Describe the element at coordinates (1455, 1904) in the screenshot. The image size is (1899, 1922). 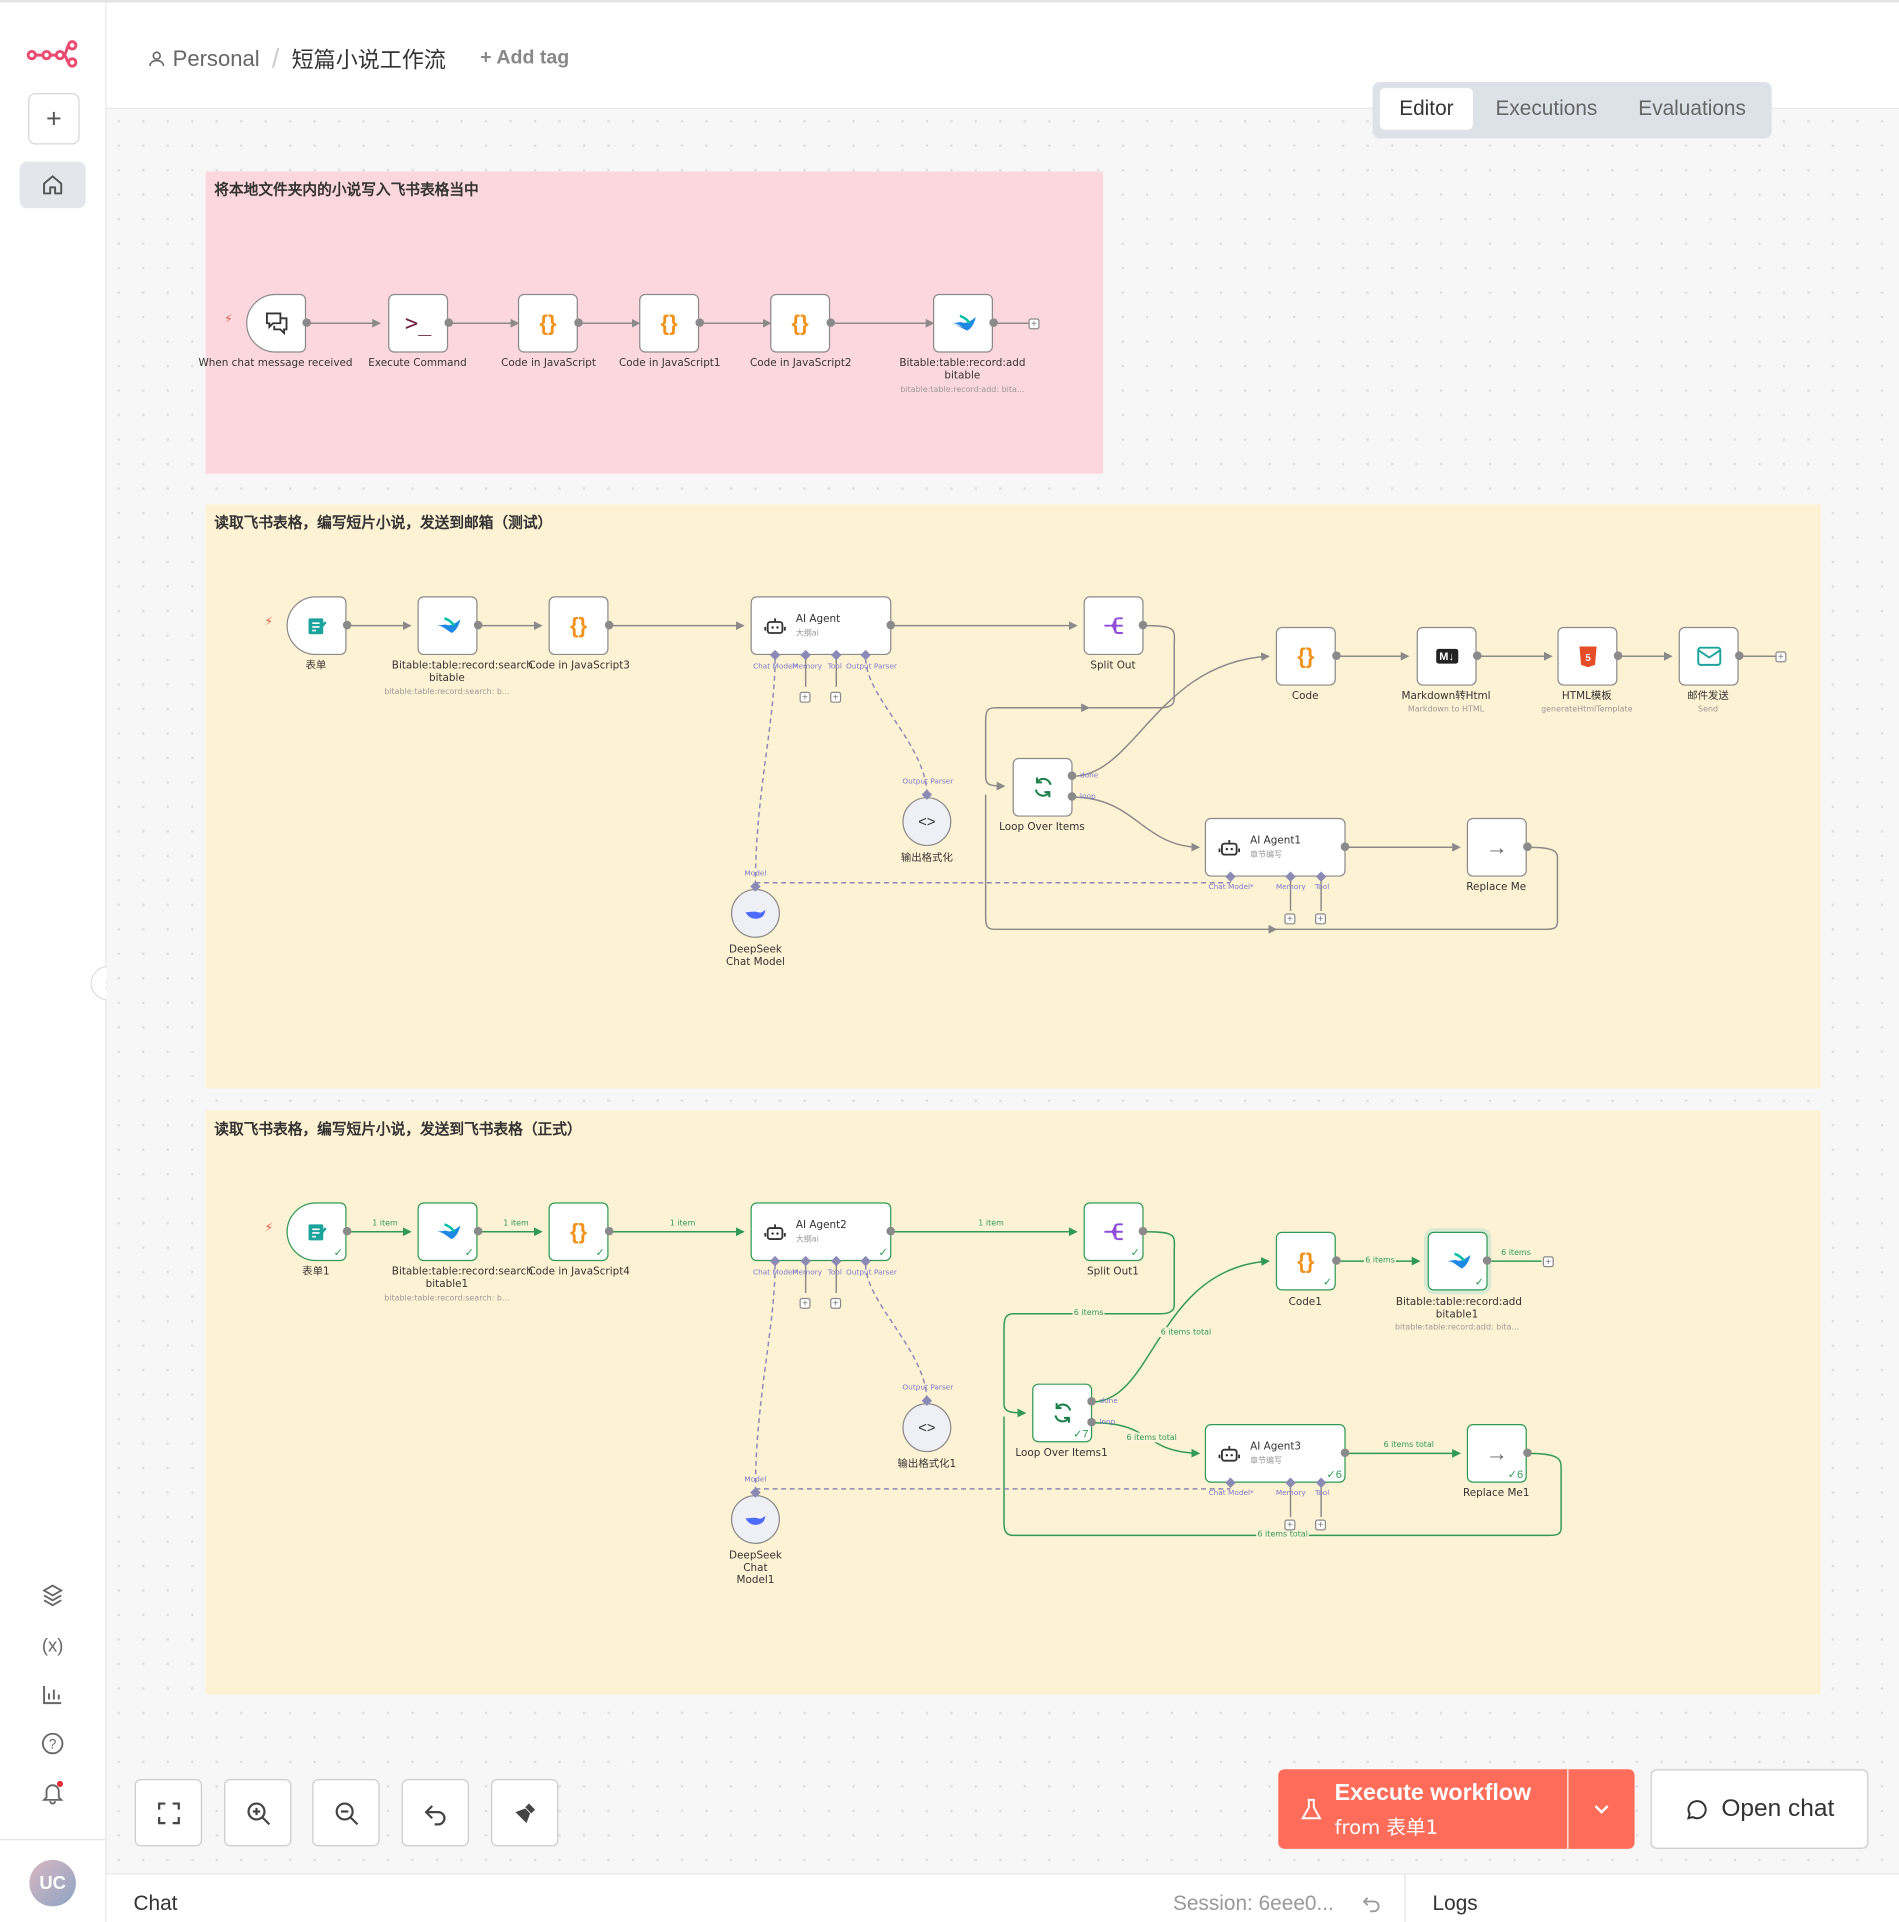
I see `logs-panel-title: Logs` at that location.